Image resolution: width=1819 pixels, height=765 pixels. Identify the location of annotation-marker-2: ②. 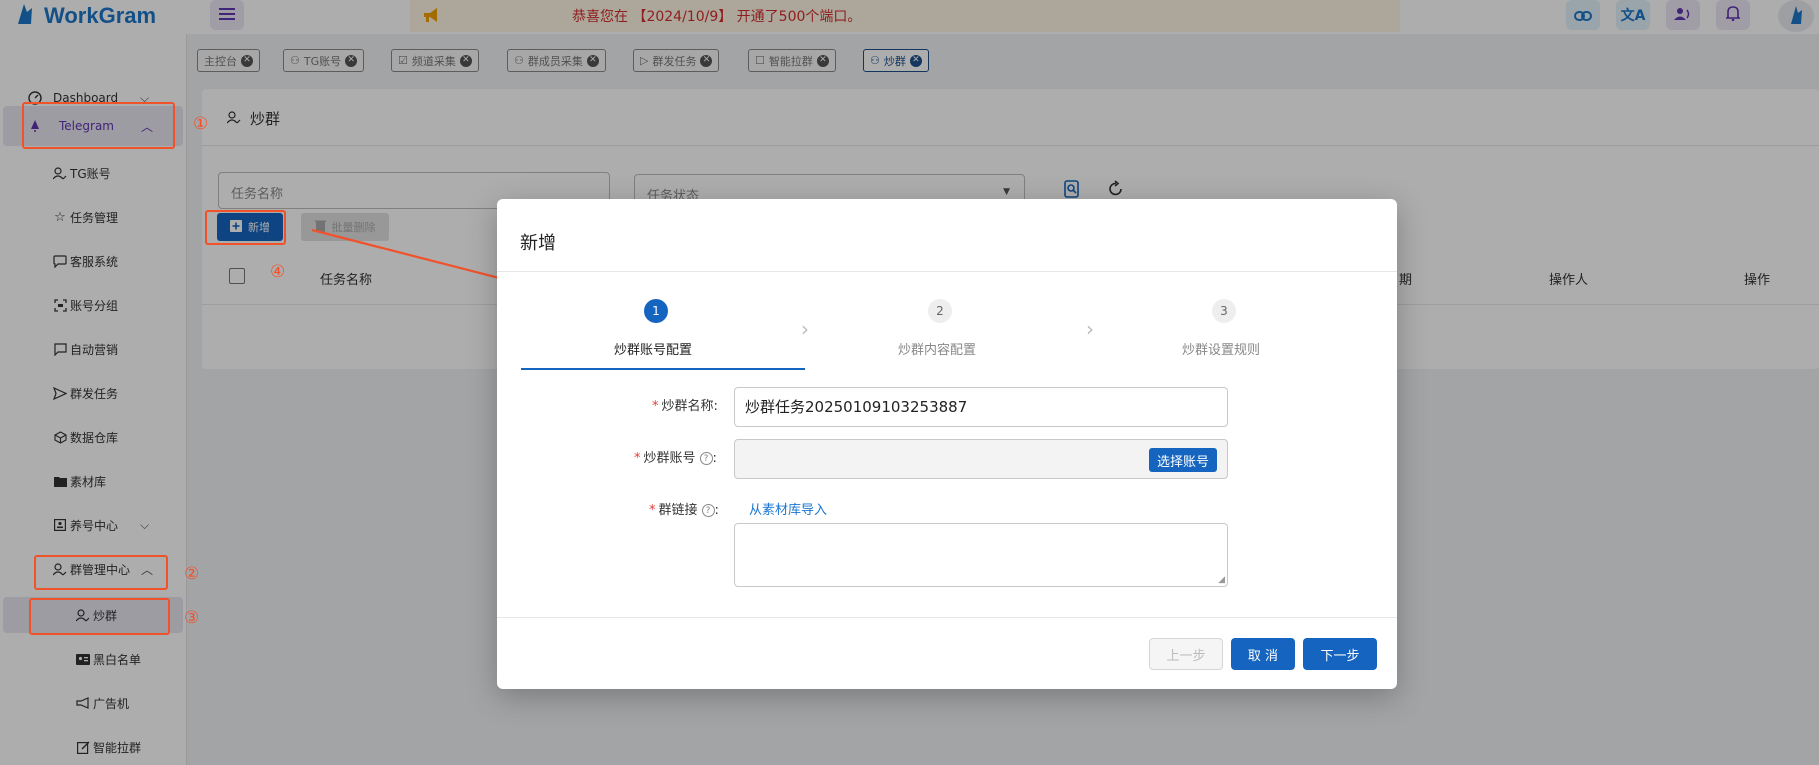
(192, 574).